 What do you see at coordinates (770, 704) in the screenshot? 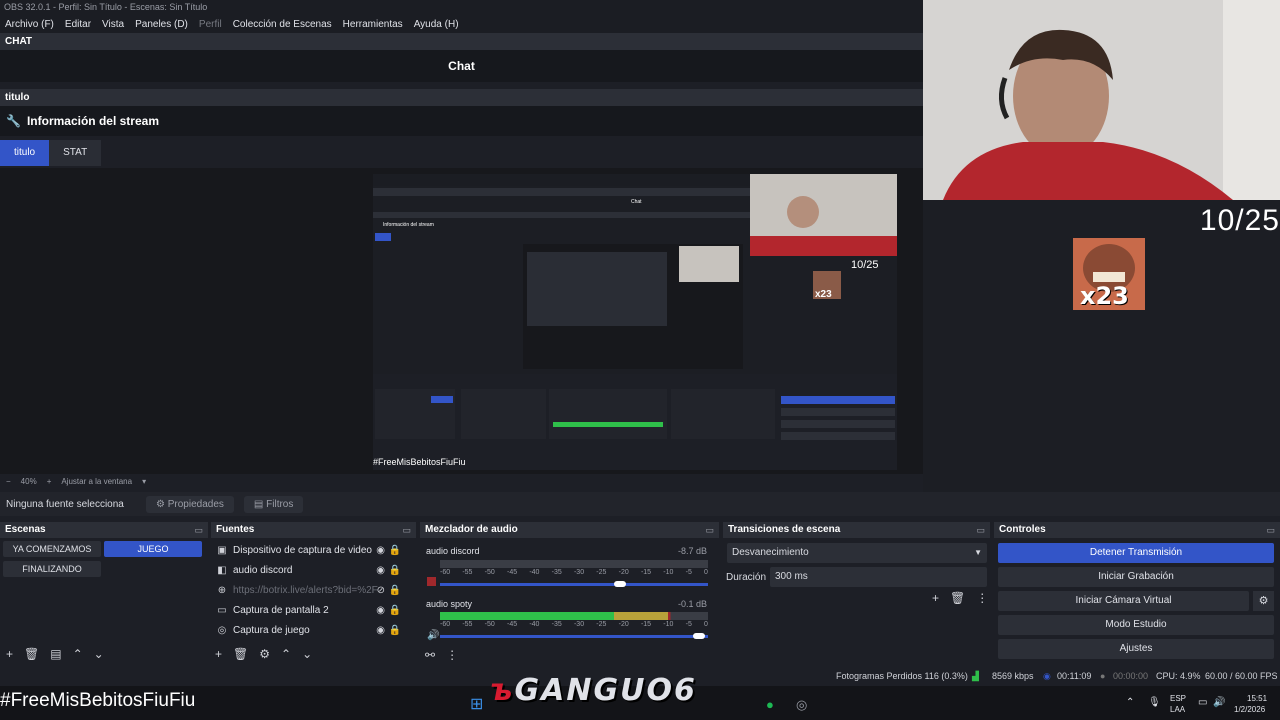
I see `spotify-icon: ●` at bounding box center [770, 704].